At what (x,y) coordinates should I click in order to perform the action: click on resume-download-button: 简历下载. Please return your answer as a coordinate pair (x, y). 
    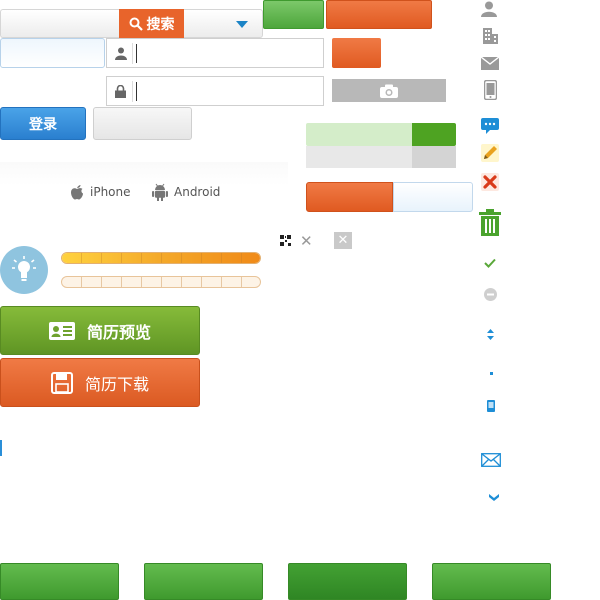
    Looking at the image, I should click on (100, 382).